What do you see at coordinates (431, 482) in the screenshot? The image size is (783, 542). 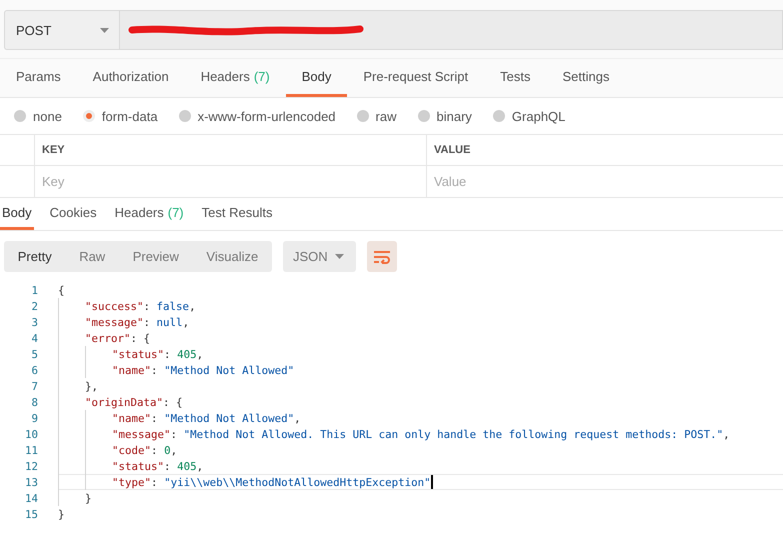 I see `text-cursor` at bounding box center [431, 482].